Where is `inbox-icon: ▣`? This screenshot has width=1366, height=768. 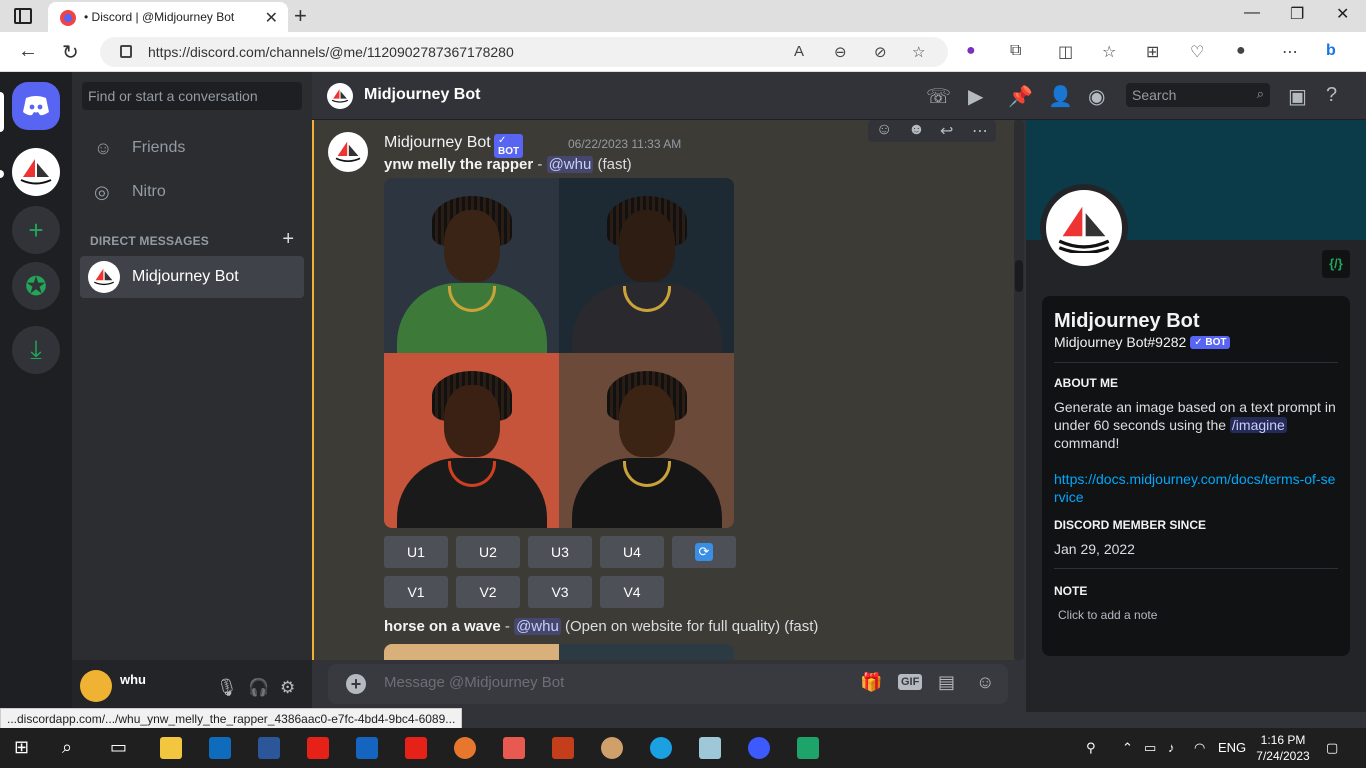 inbox-icon: ▣ is located at coordinates (1297, 96).